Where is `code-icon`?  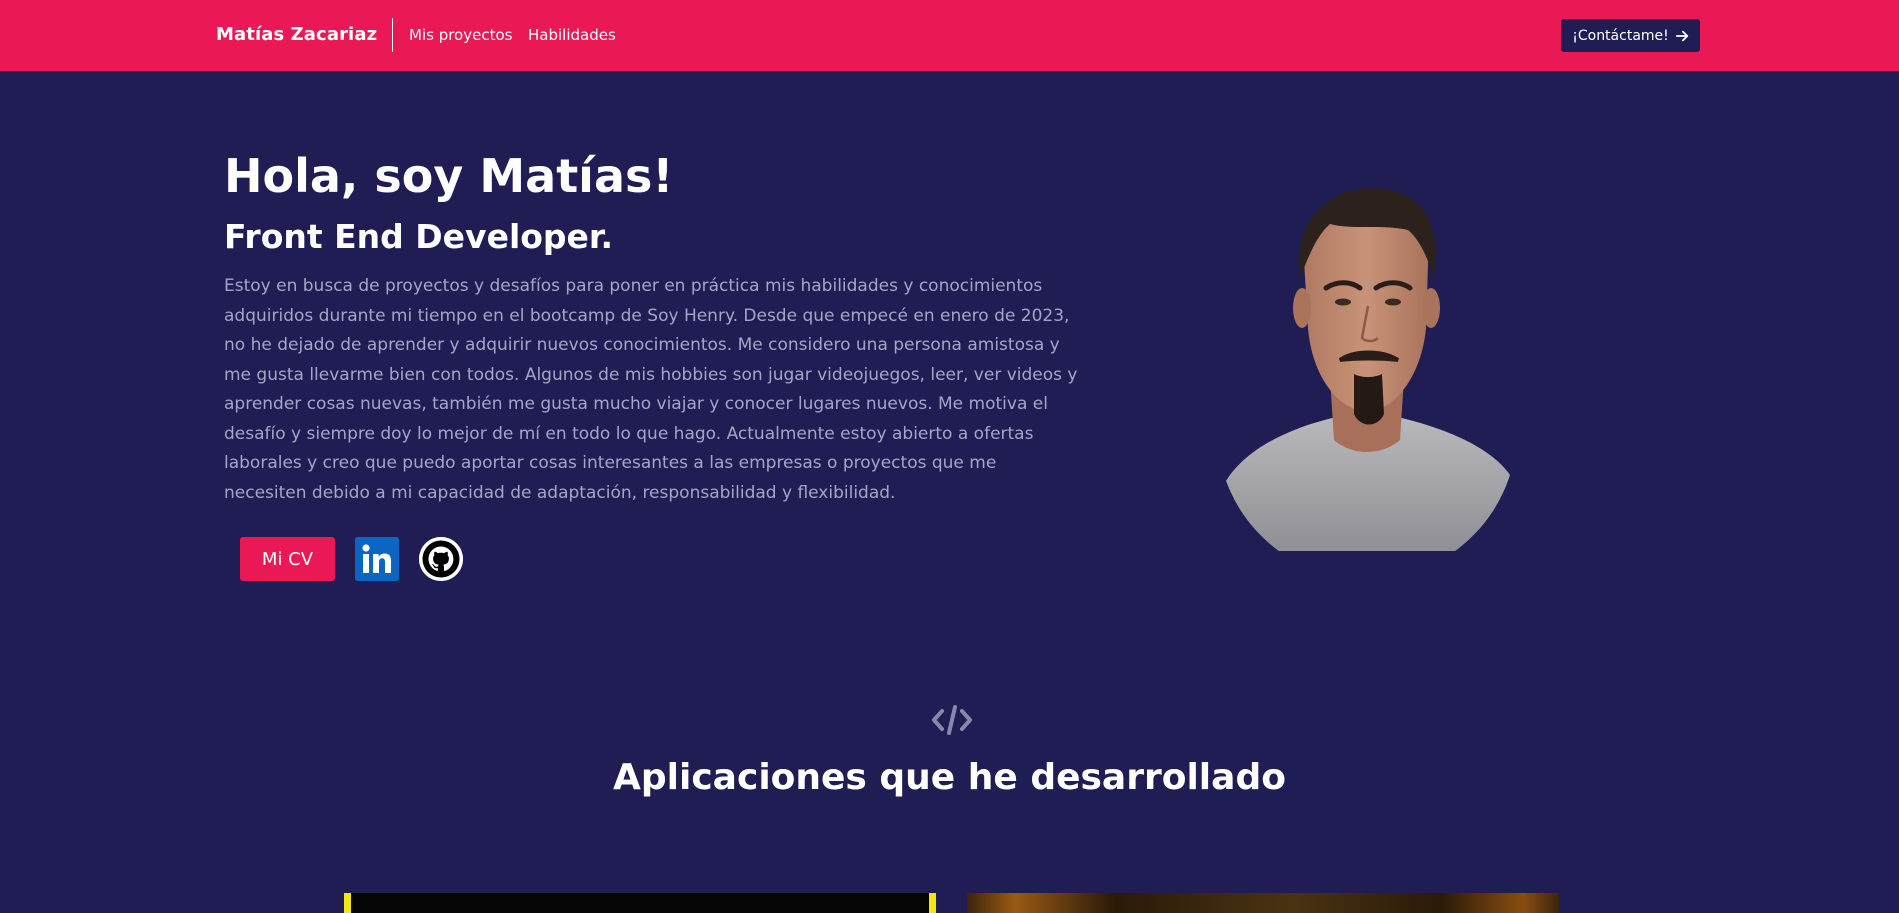
code-icon is located at coordinates (952, 720).